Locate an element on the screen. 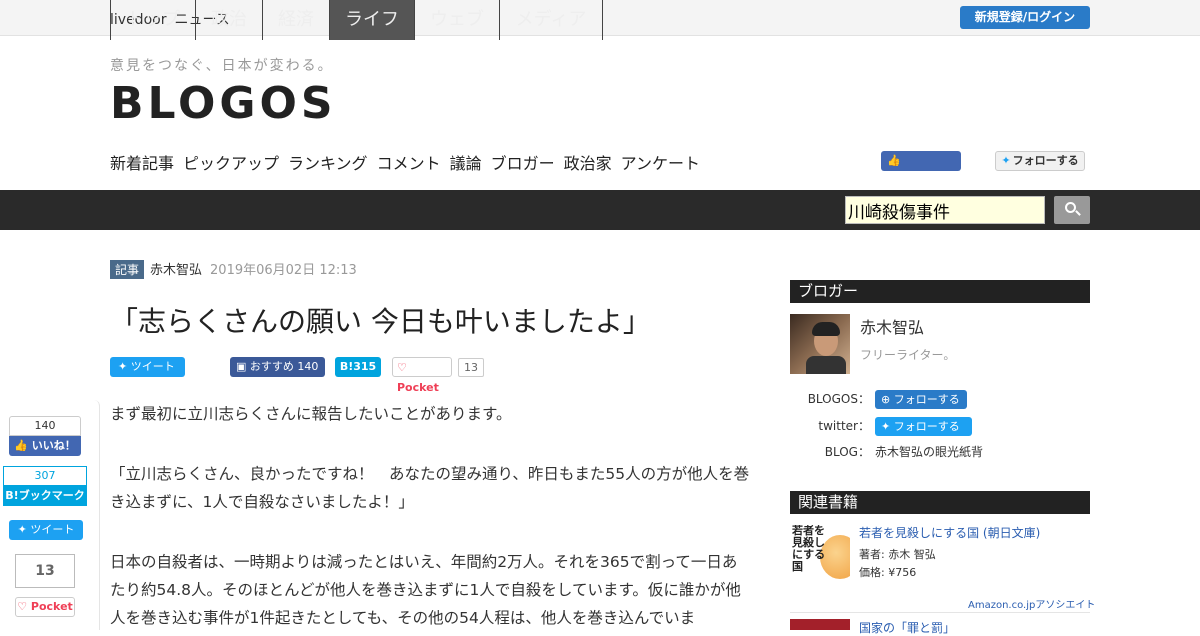 This screenshot has width=1200, height=636. facebook-recommend-button: ▣ おすすめ 140 is located at coordinates (277, 367).